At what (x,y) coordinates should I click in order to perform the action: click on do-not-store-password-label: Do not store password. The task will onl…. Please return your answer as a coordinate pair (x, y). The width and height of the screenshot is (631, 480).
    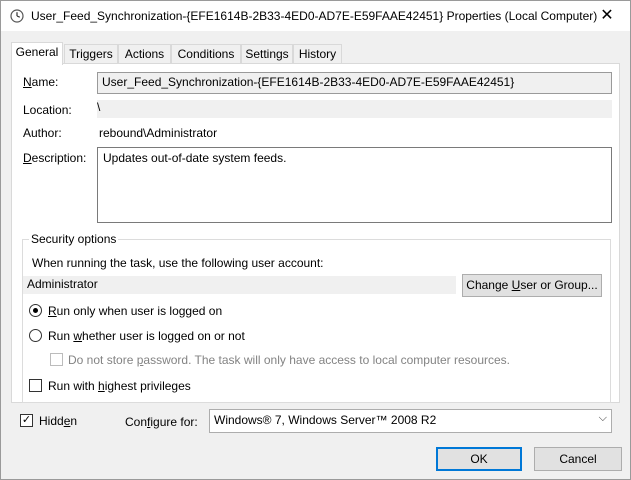
    Looking at the image, I should click on (289, 360).